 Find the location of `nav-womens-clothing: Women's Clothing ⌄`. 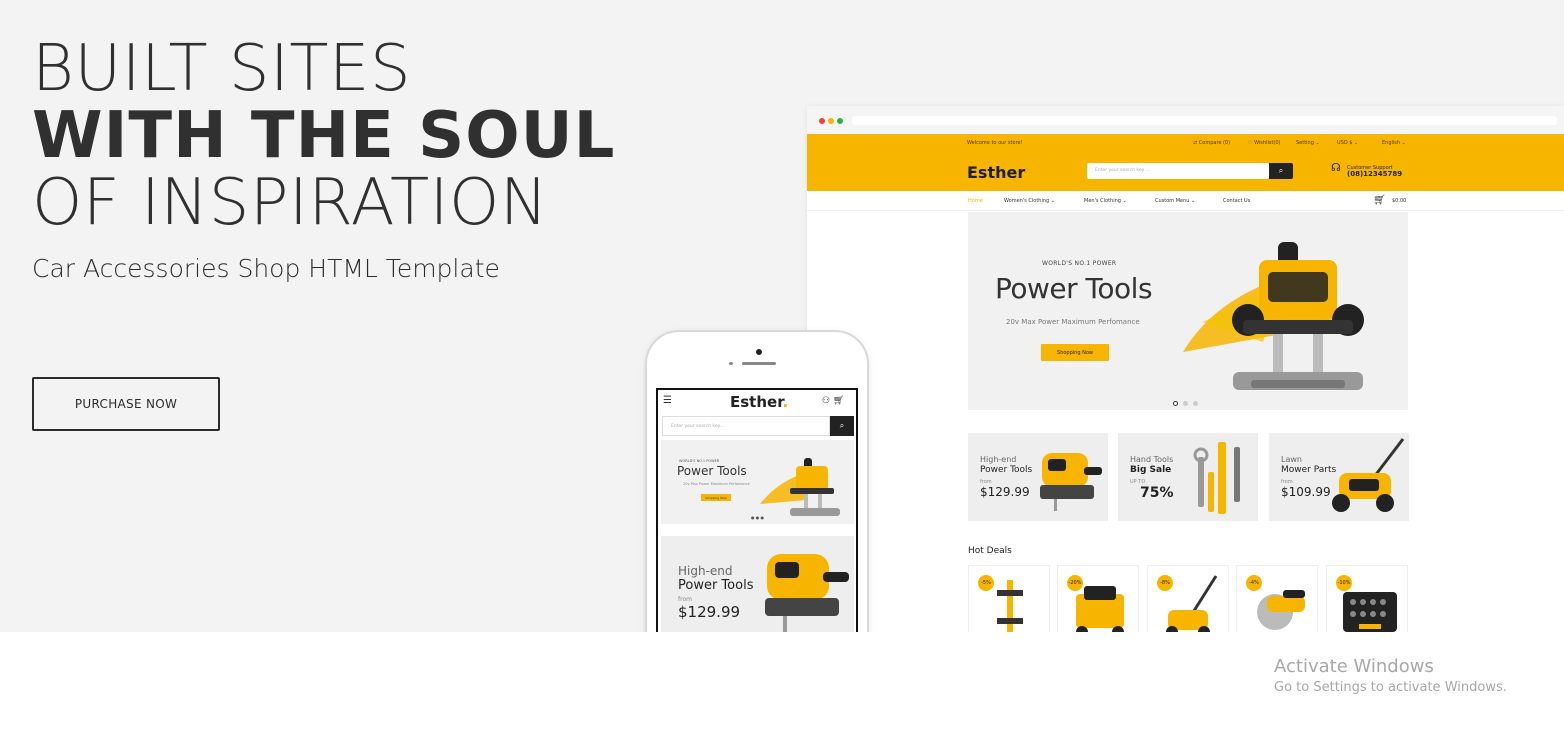

nav-womens-clothing: Women's Clothing ⌄ is located at coordinates (1029, 201).